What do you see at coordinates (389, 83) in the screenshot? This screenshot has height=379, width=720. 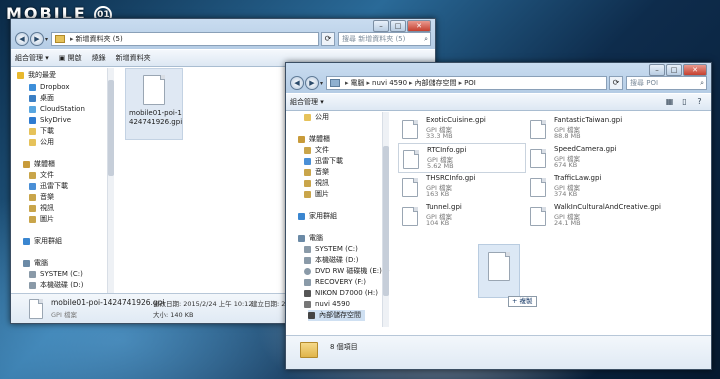 I see `address-segment: nuvi 4590` at bounding box center [389, 83].